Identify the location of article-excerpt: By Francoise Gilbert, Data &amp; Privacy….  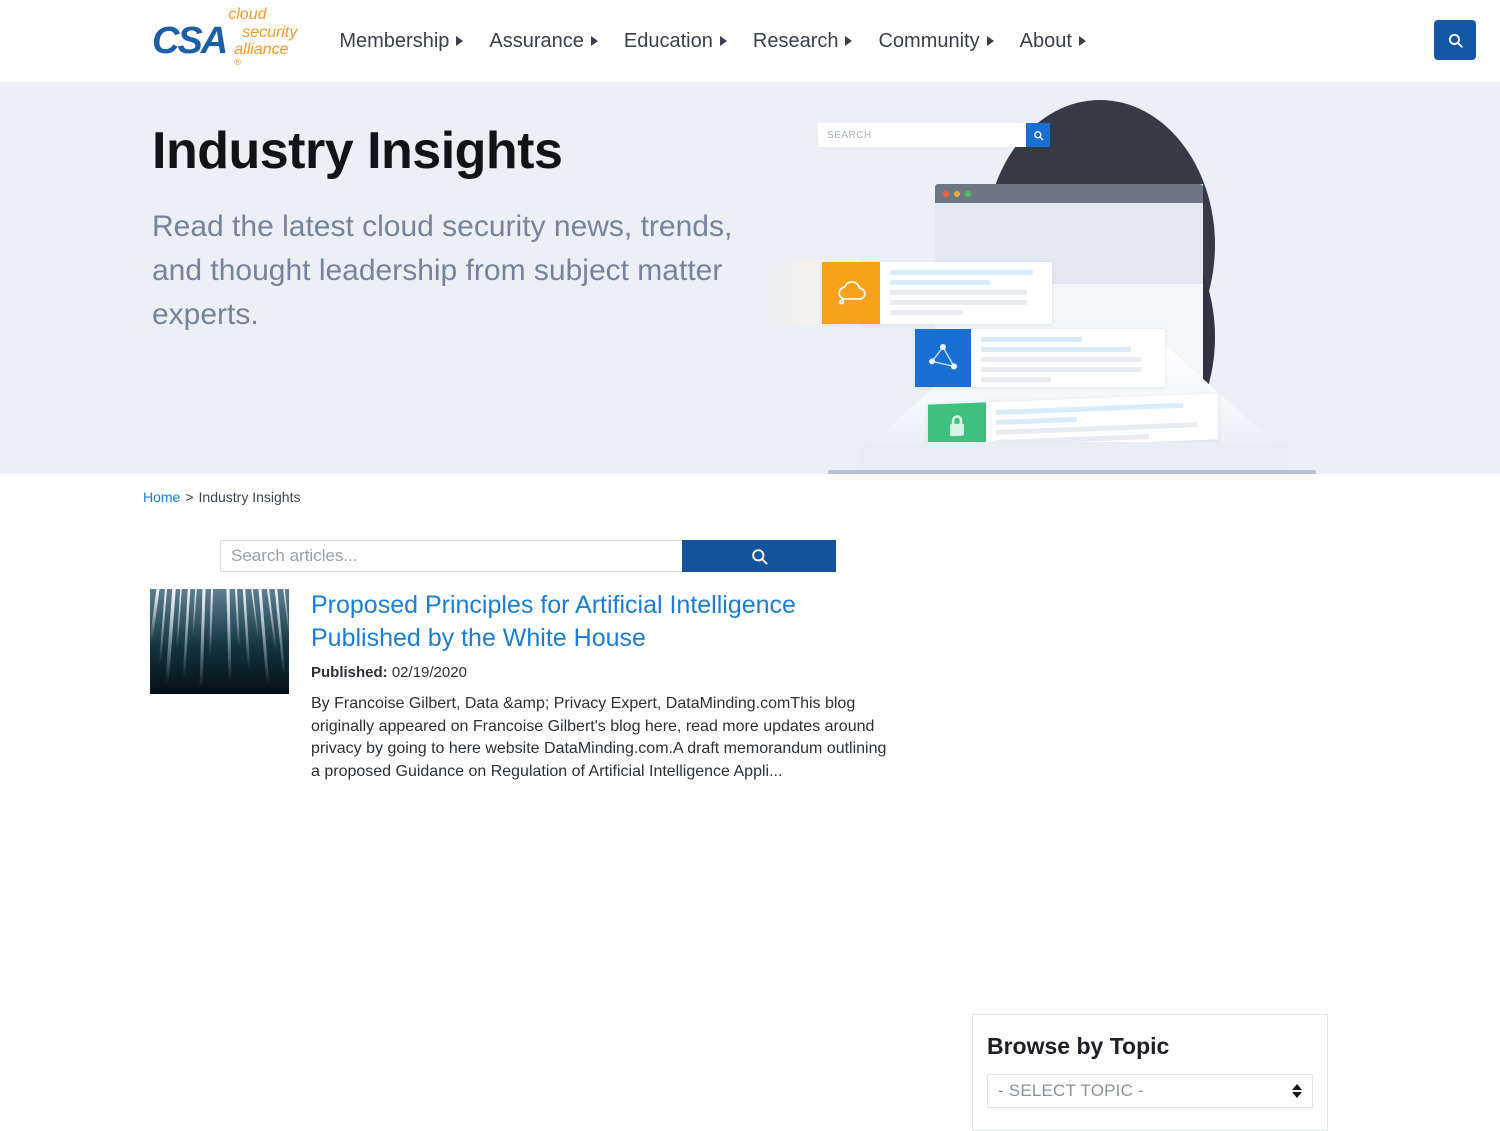
(599, 738).